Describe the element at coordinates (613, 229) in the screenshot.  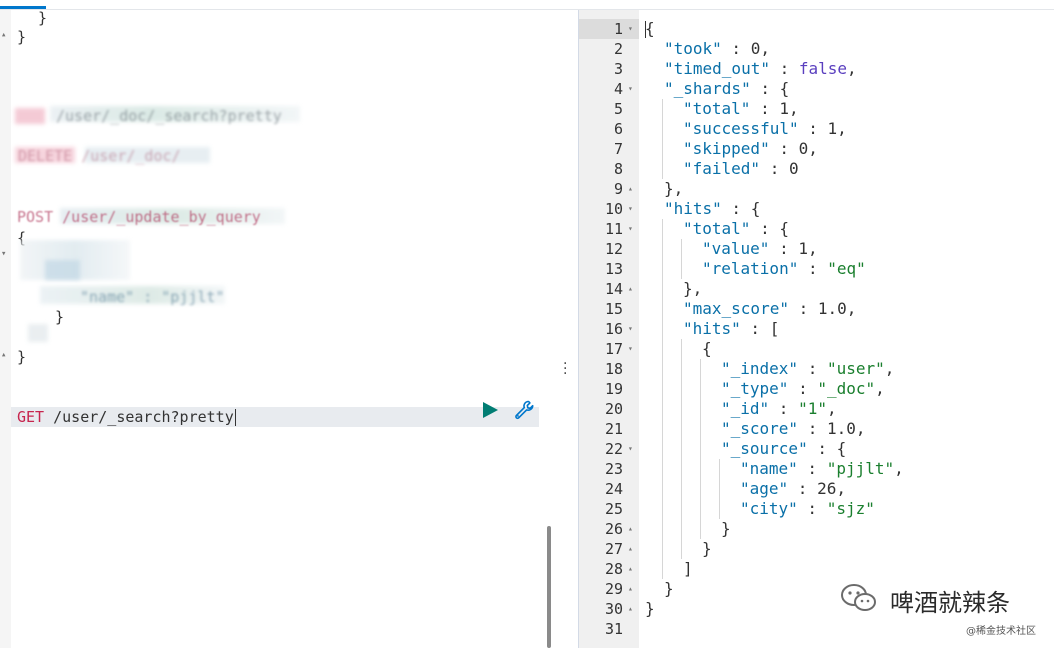
I see `line-number: 11` at that location.